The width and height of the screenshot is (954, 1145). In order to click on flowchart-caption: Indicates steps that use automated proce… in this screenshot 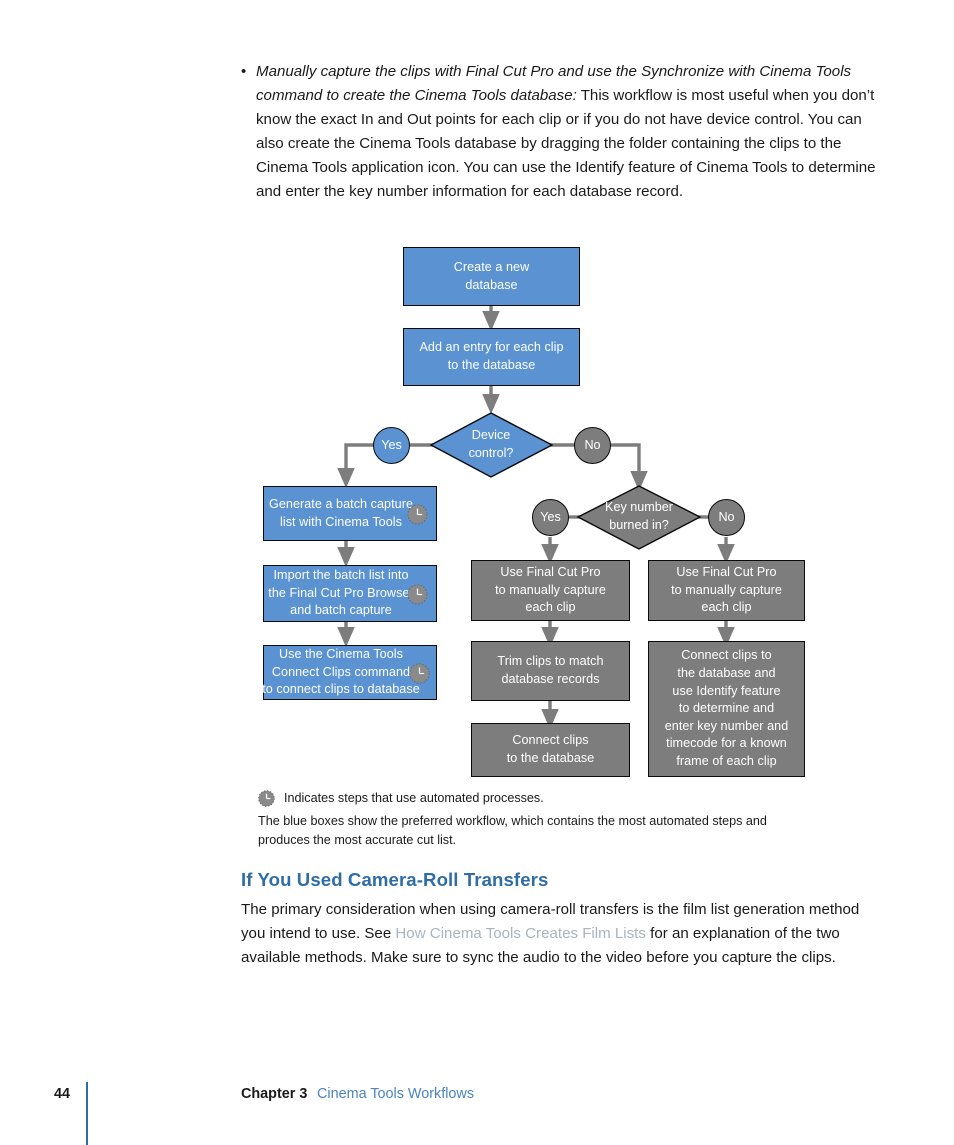, I will do `click(538, 819)`.